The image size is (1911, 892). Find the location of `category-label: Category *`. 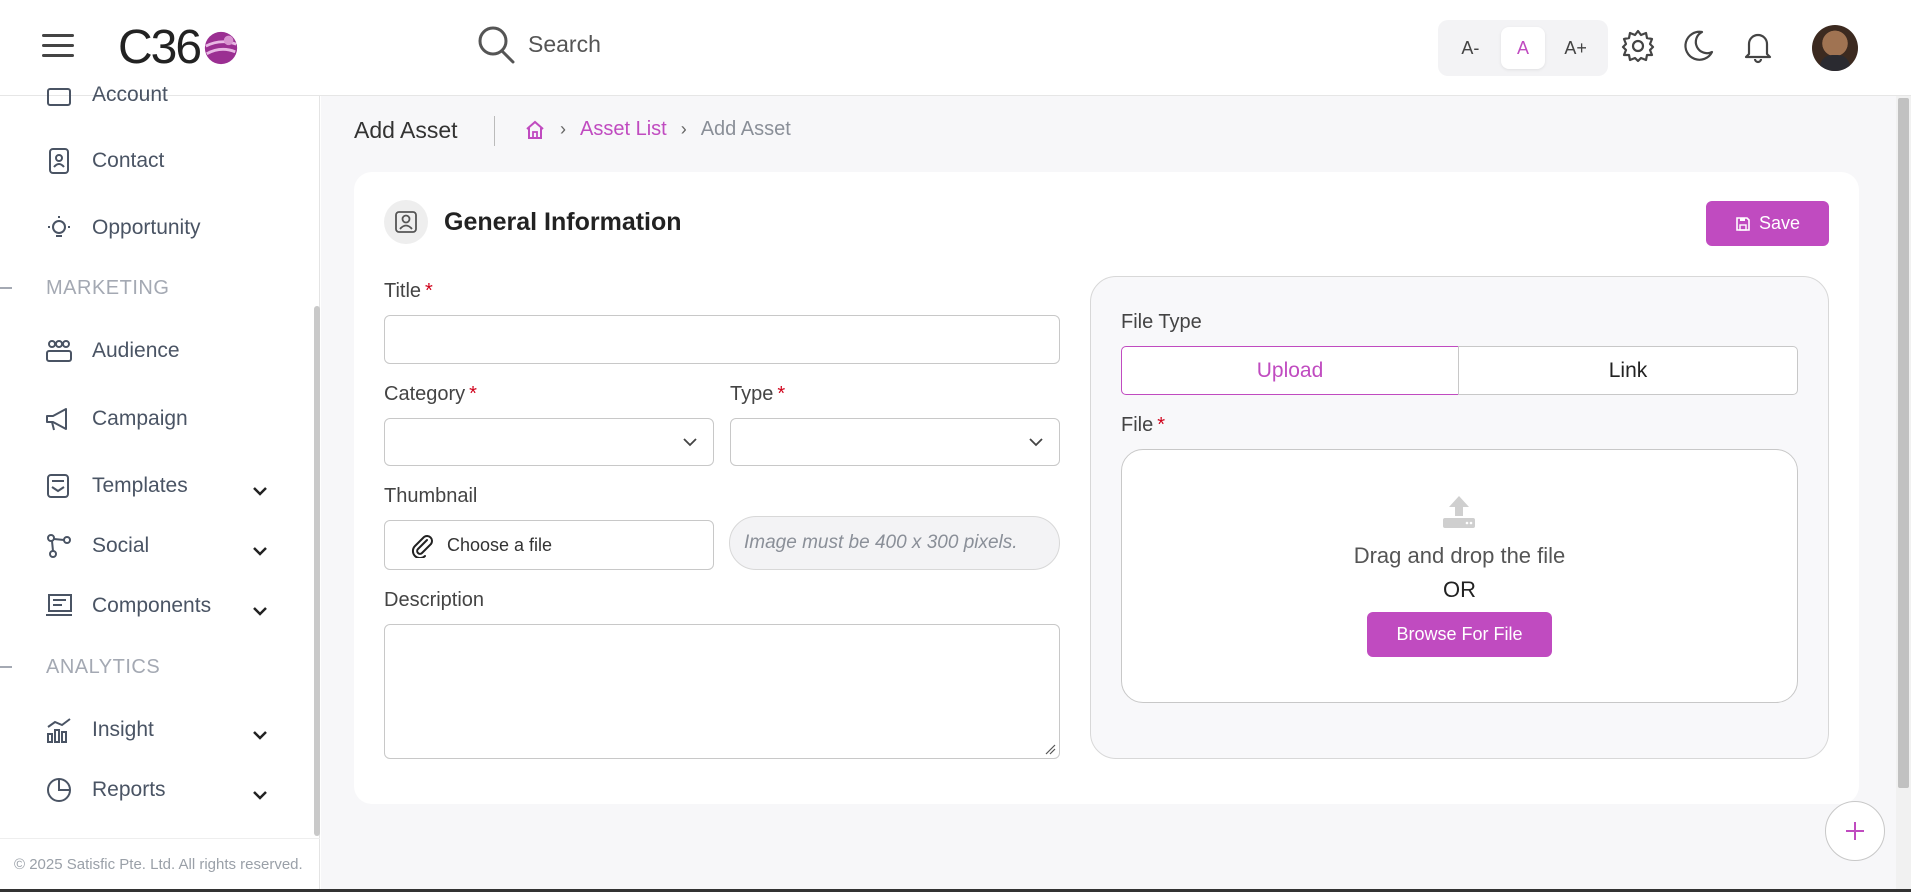

category-label: Category * is located at coordinates (430, 394).